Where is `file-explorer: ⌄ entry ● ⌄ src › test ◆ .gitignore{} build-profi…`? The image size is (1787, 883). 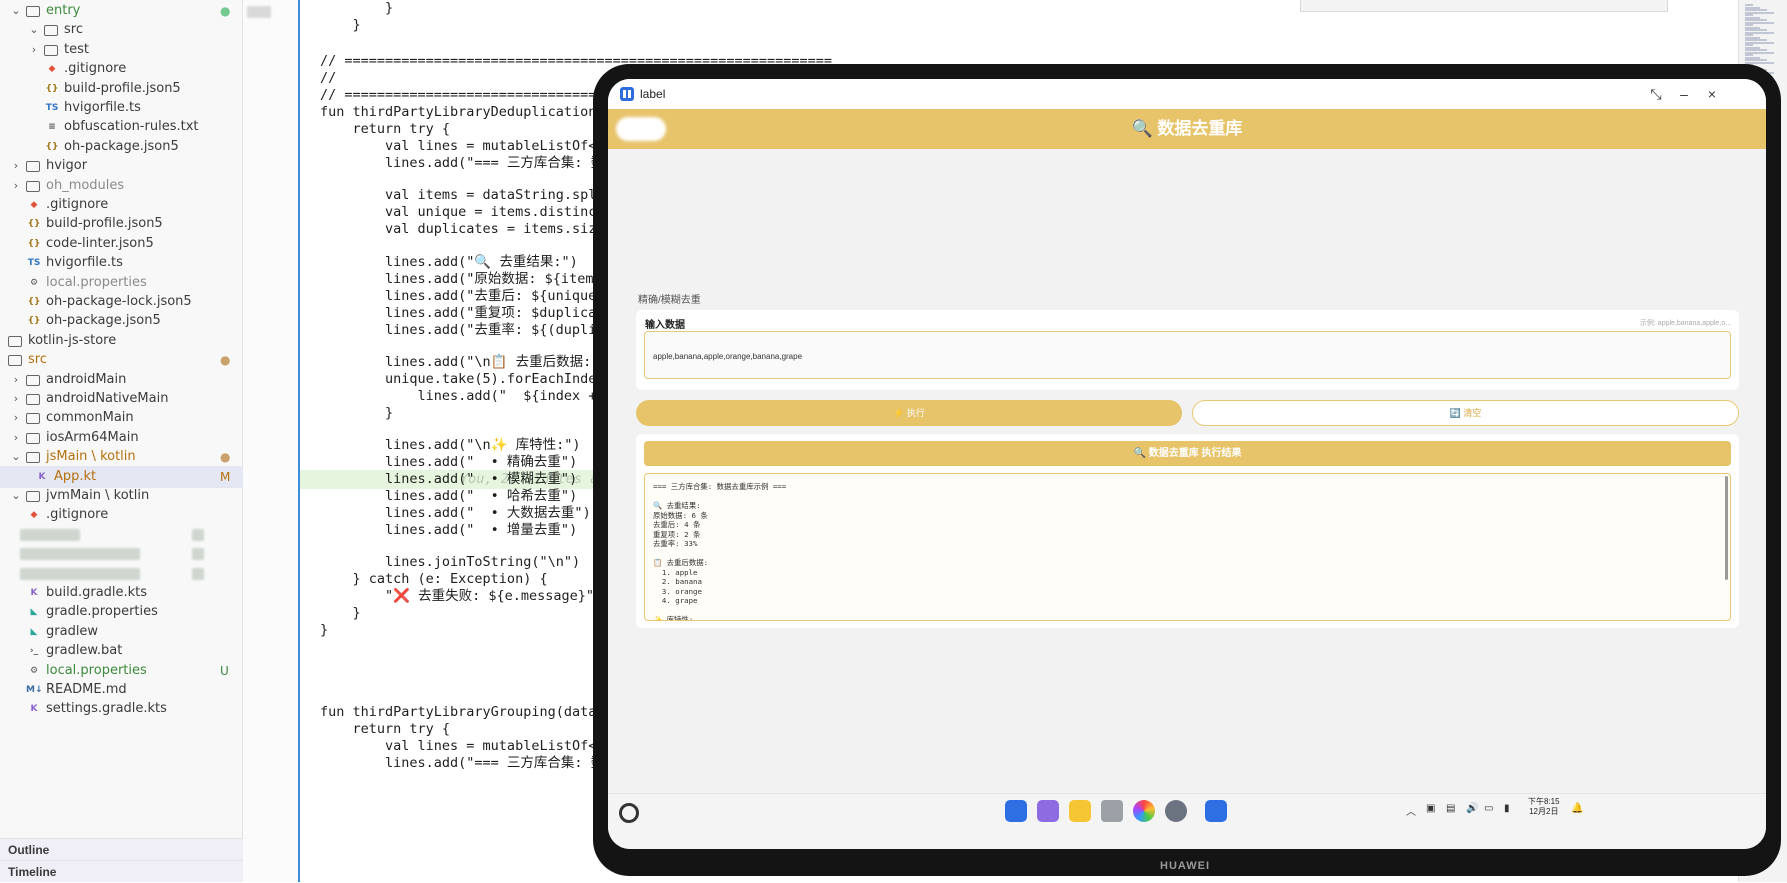
file-explorer: ⌄ entry ● ⌄ src › test ◆ .gitignore{} build-profi… is located at coordinates (121, 441).